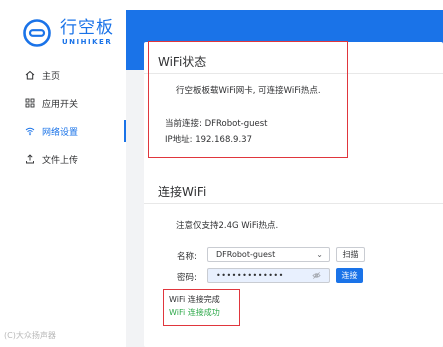 The height and width of the screenshot is (347, 443). What do you see at coordinates (30, 103) in the screenshot?
I see `grid-icon` at bounding box center [30, 103].